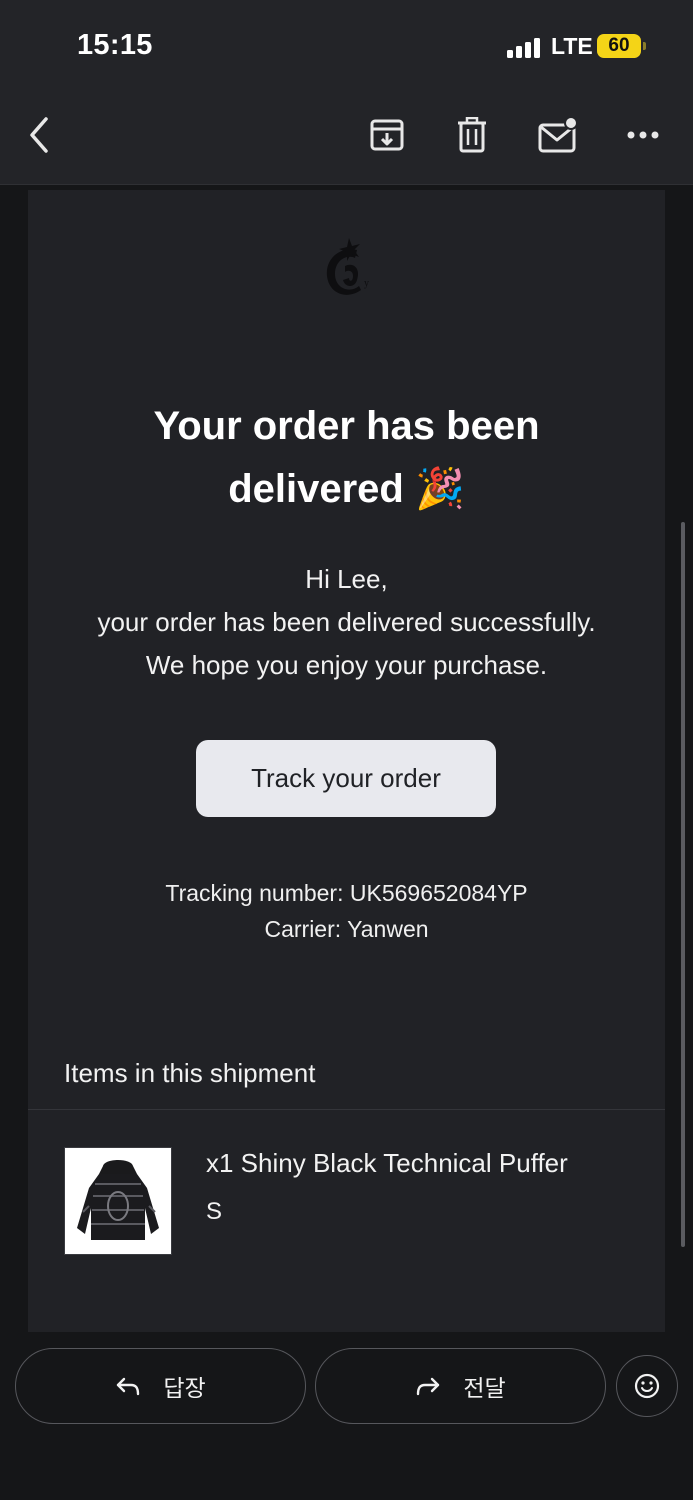 This screenshot has height=1500, width=693. What do you see at coordinates (572, 46) in the screenshot?
I see `network-label: LTE` at bounding box center [572, 46].